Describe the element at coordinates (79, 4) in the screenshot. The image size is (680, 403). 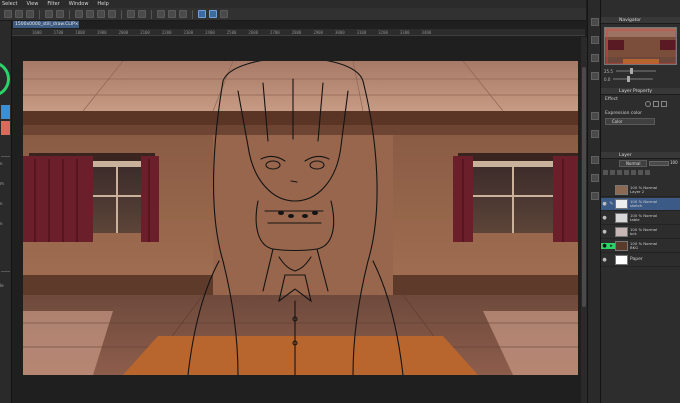
I see `menu-window: Window` at that location.